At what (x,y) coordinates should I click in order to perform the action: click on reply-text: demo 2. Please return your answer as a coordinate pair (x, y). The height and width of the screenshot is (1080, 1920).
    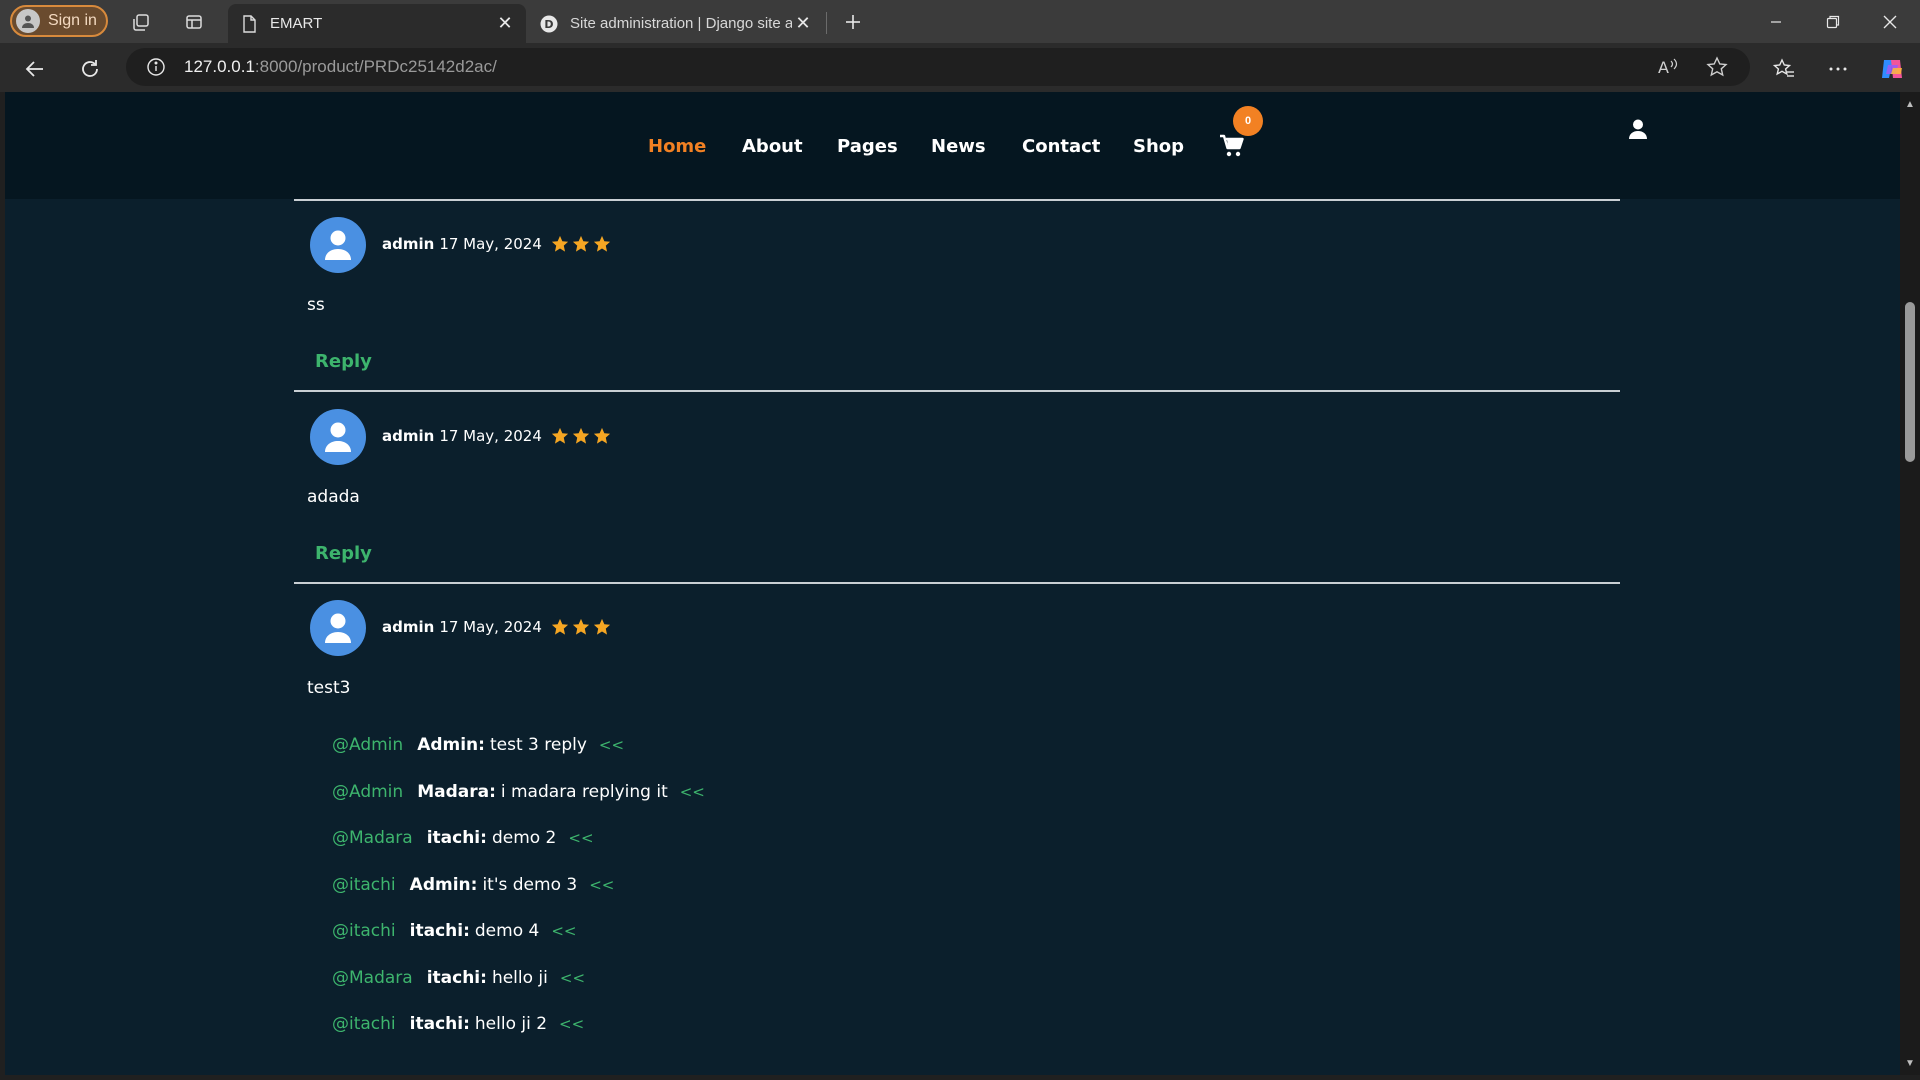
    Looking at the image, I should click on (524, 838).